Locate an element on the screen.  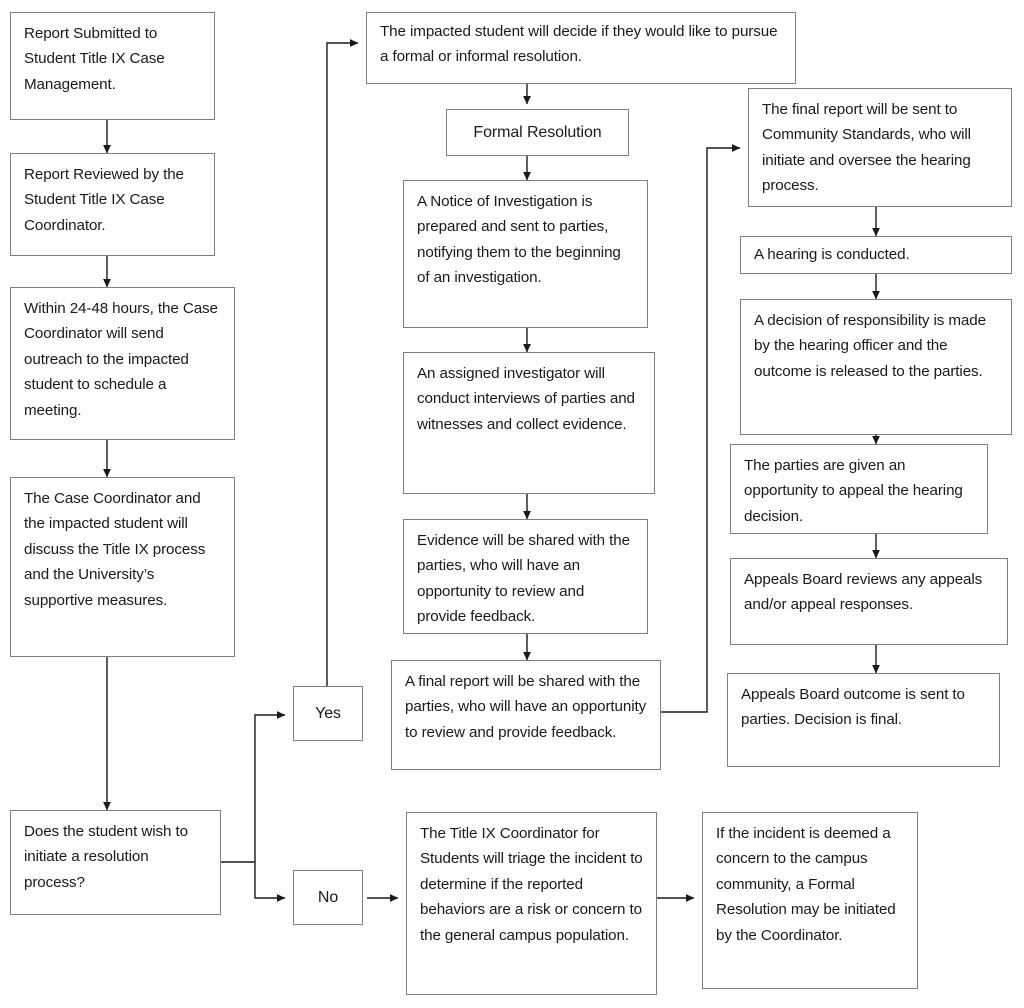
node-branch-no-label: No is located at coordinates (328, 897).